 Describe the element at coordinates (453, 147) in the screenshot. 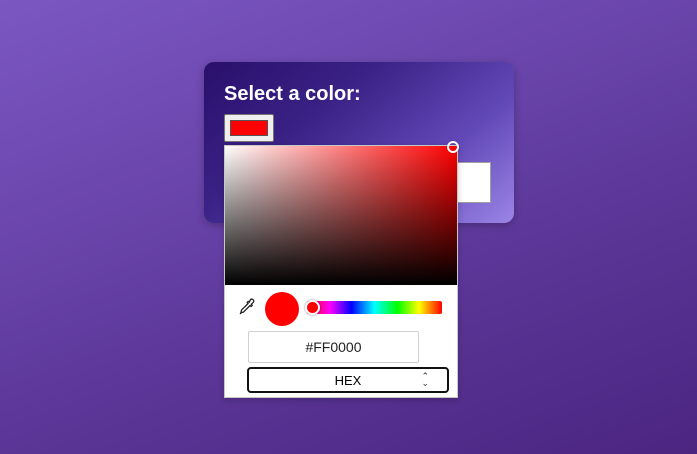

I see `saturation-handle` at that location.